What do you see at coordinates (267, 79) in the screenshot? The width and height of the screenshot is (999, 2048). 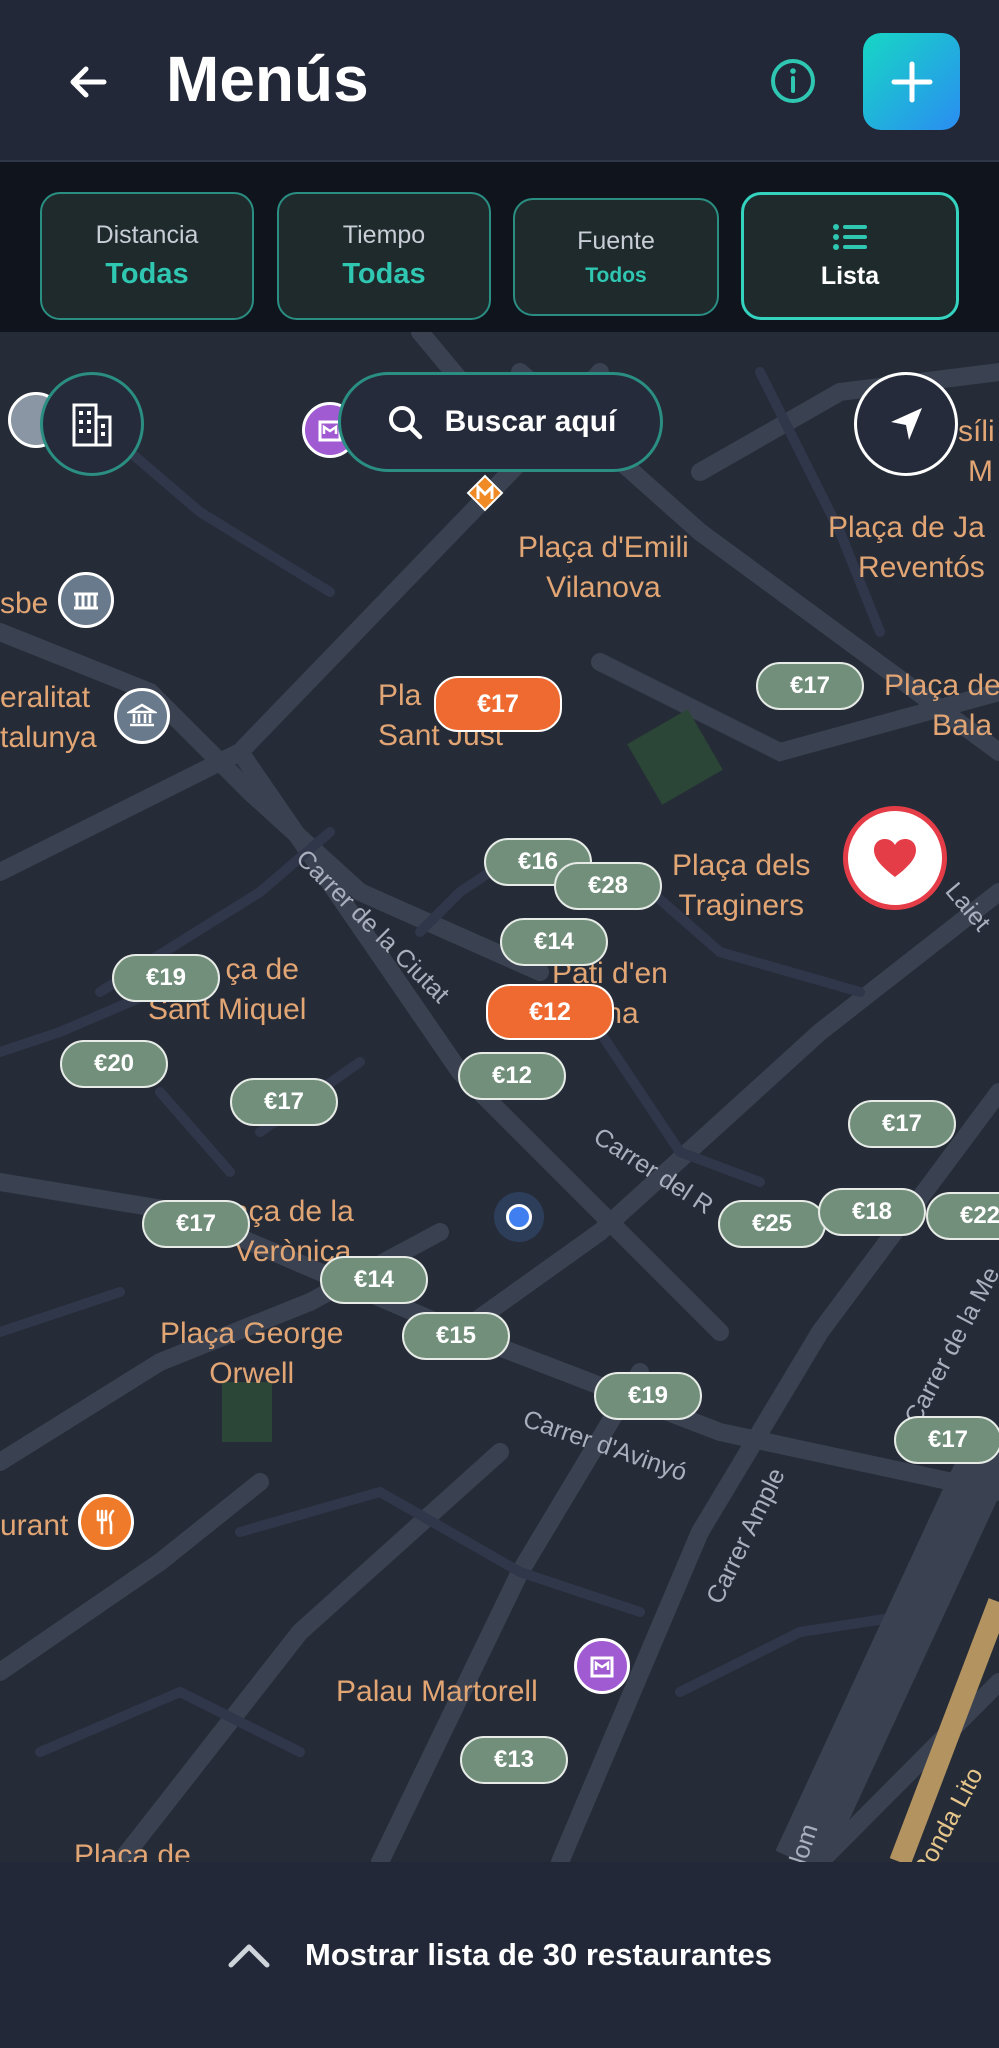 I see `page-title: Menús` at bounding box center [267, 79].